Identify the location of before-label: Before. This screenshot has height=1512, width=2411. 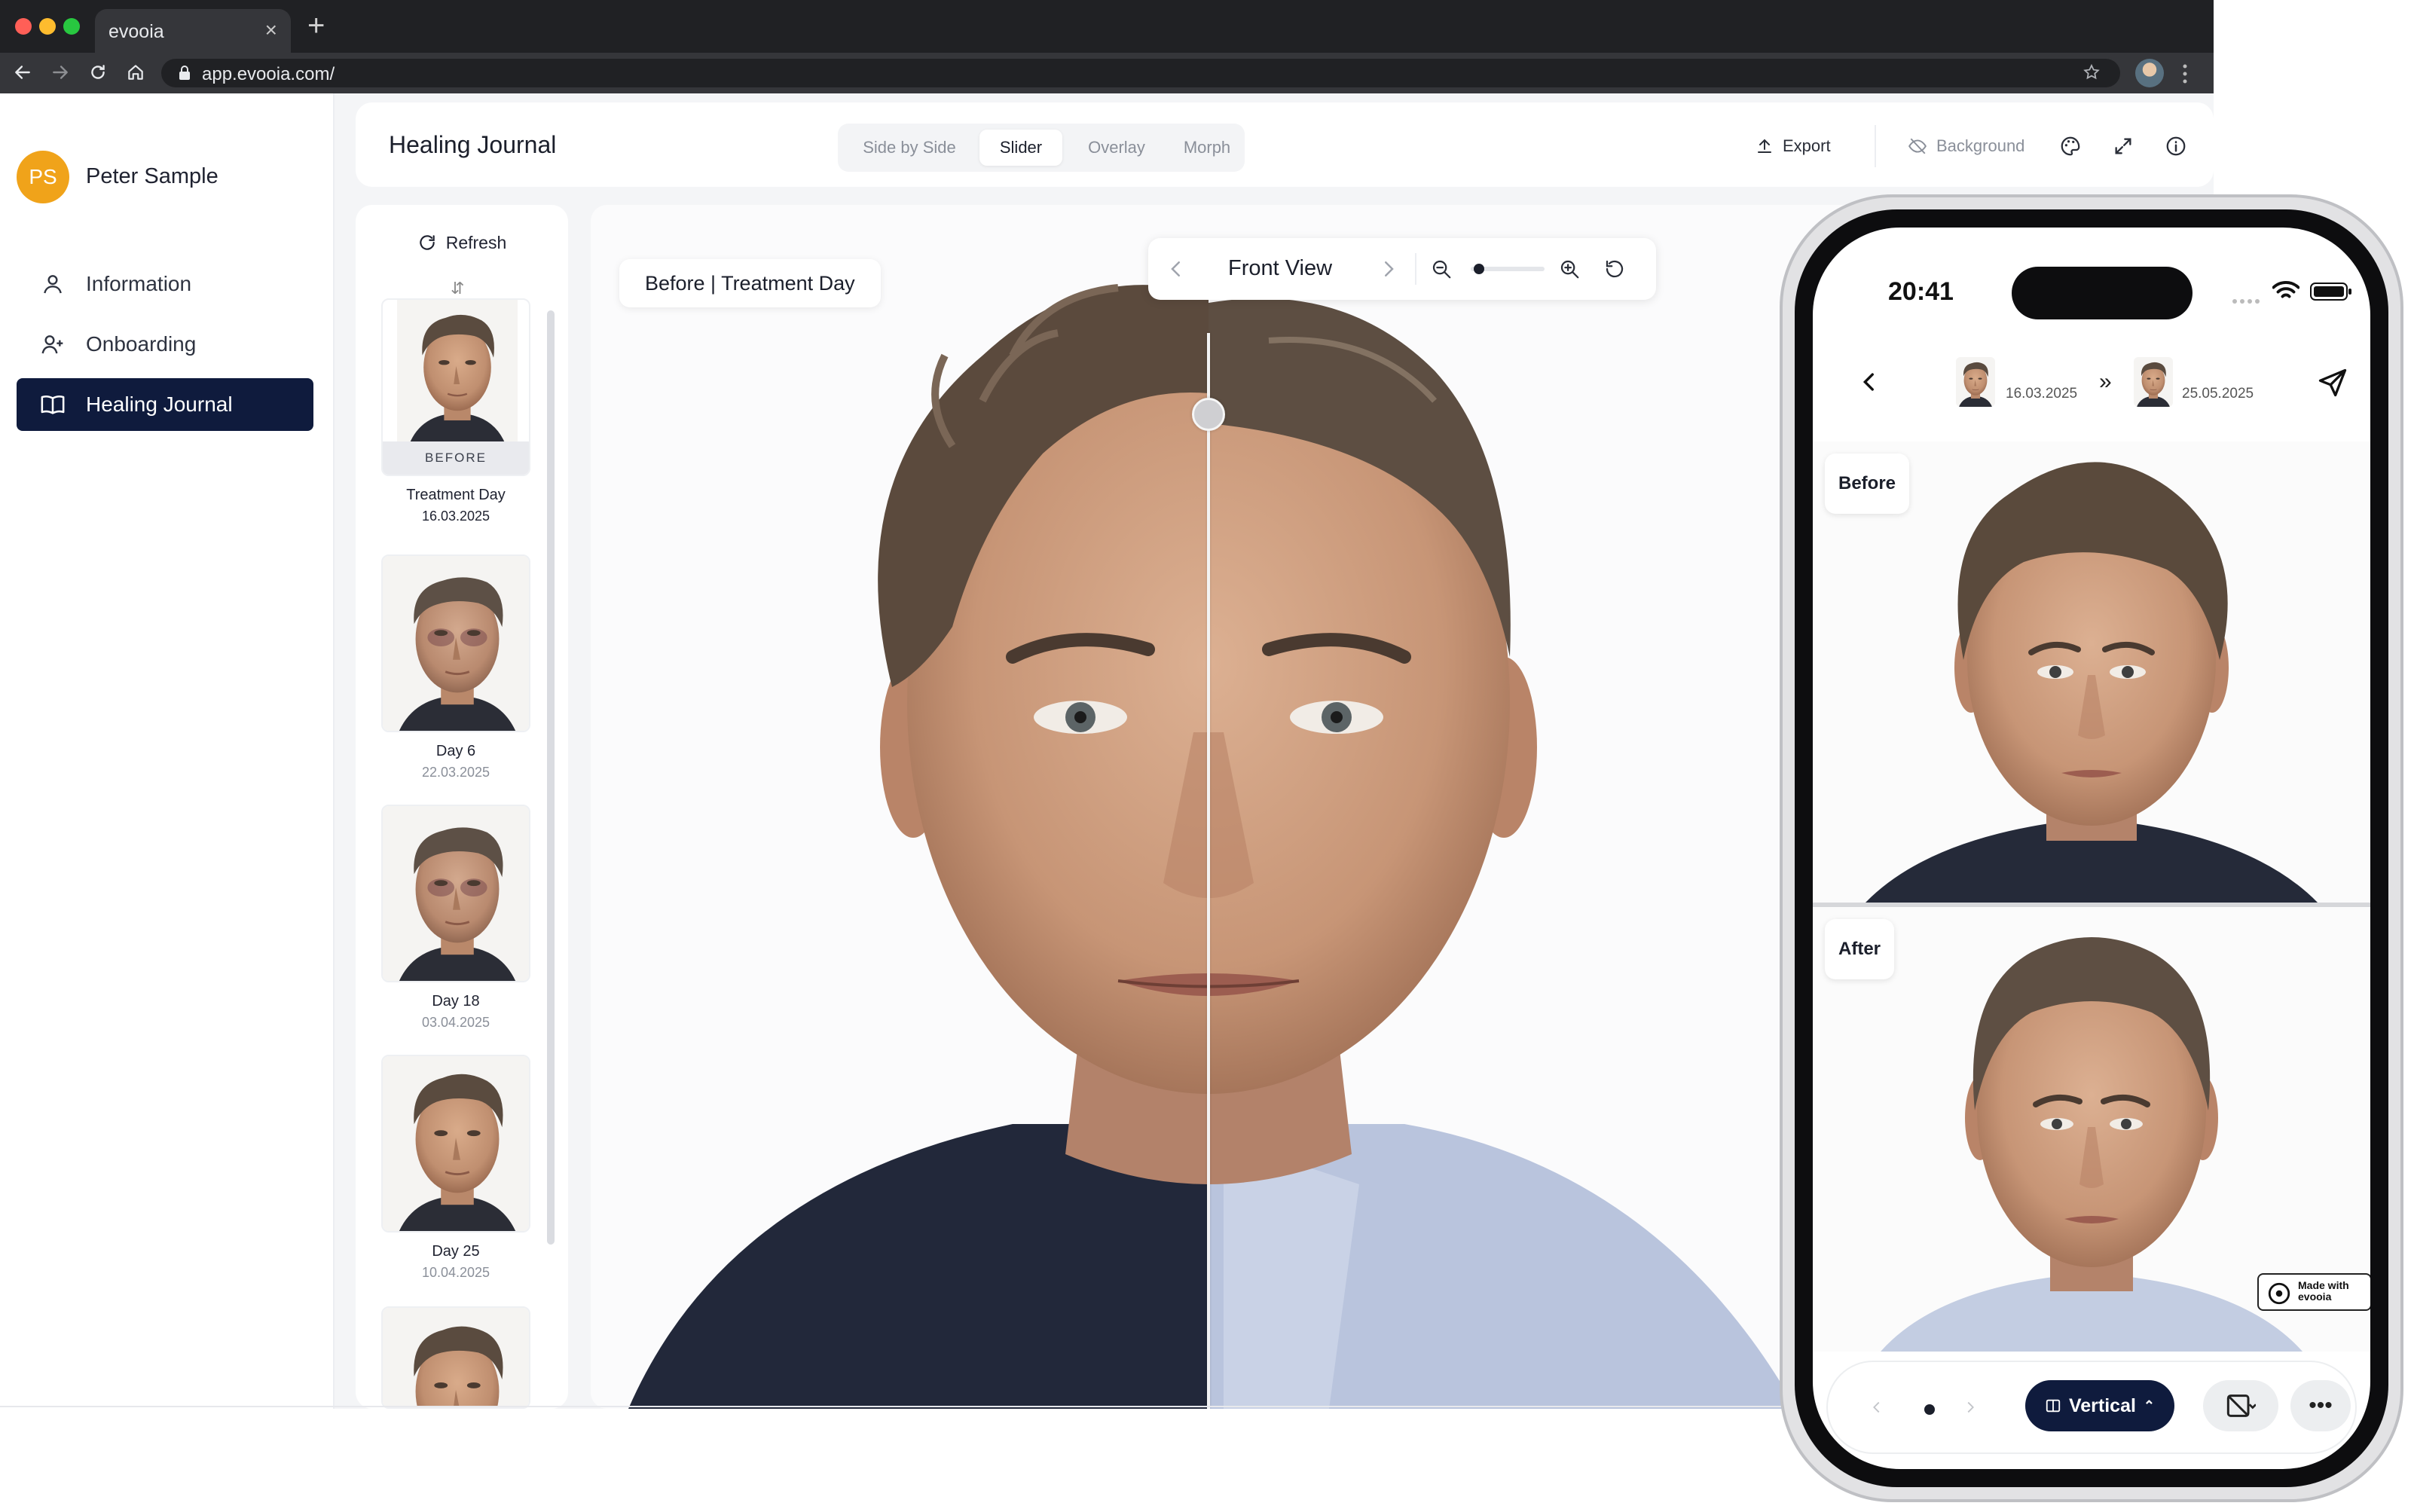
(1867, 484).